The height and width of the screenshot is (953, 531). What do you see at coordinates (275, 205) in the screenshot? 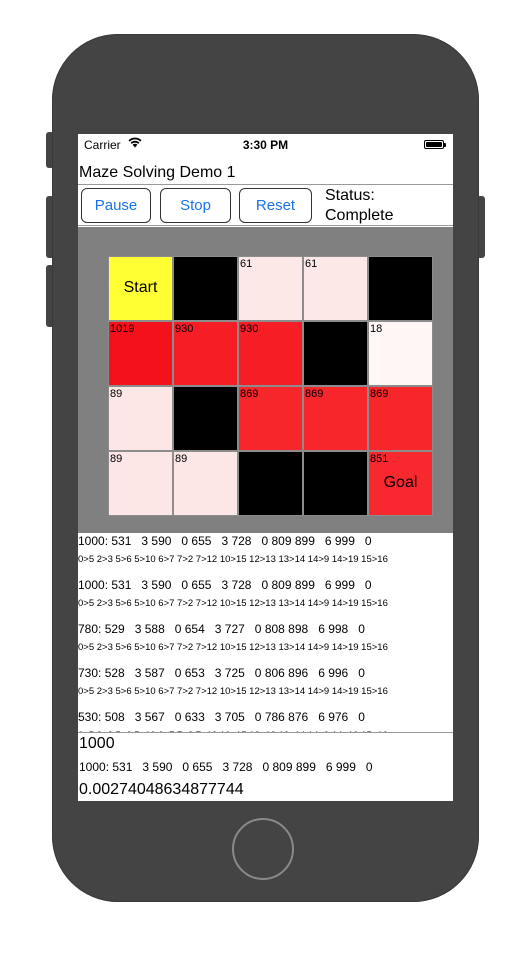
I see `reset-button: Reset` at bounding box center [275, 205].